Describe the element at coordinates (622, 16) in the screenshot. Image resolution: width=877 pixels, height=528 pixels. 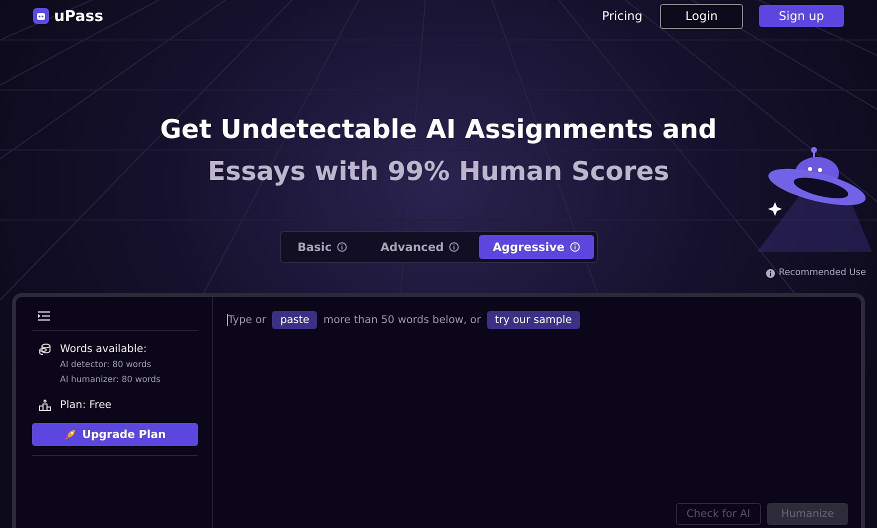
I see `nav-link: Pricing` at that location.